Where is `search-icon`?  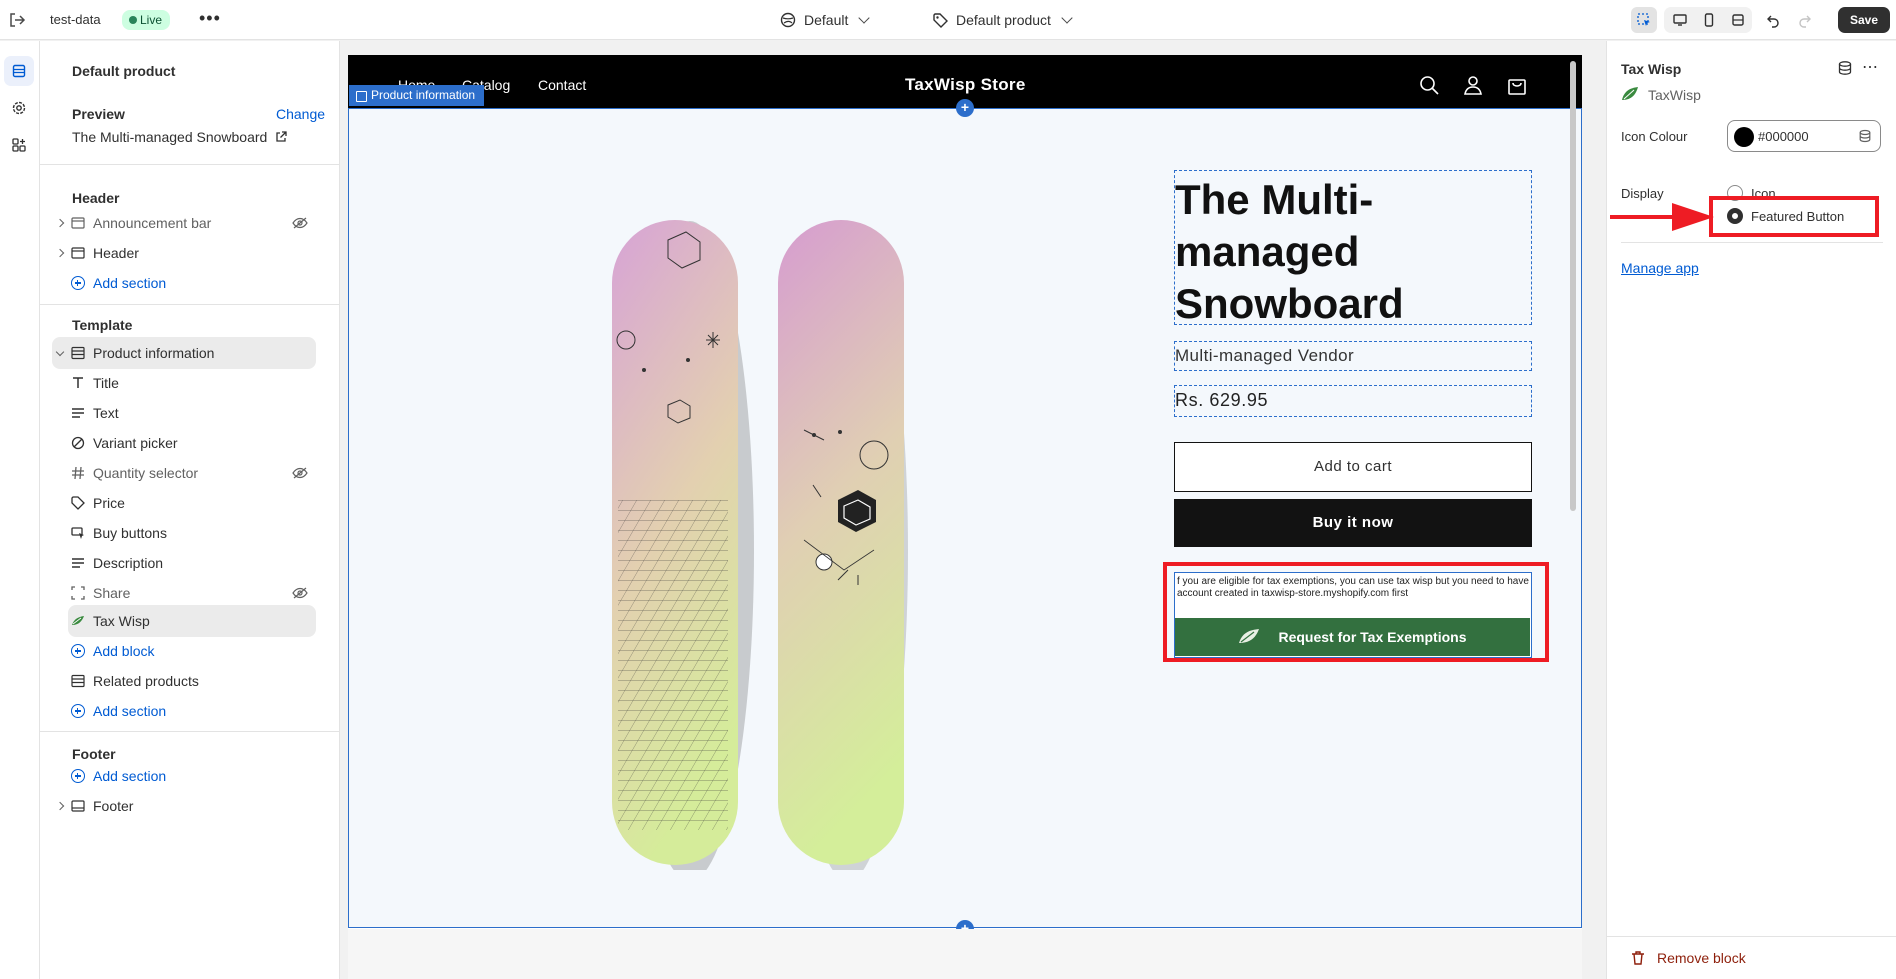
search-icon is located at coordinates (1429, 85).